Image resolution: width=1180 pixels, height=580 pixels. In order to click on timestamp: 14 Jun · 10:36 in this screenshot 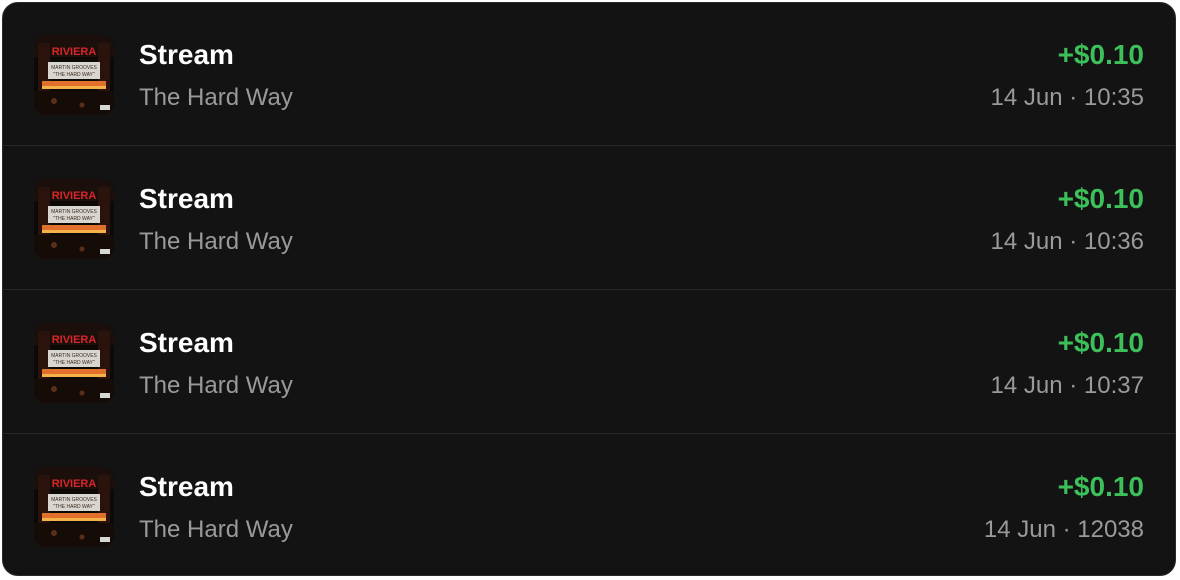, I will do `click(1067, 241)`.